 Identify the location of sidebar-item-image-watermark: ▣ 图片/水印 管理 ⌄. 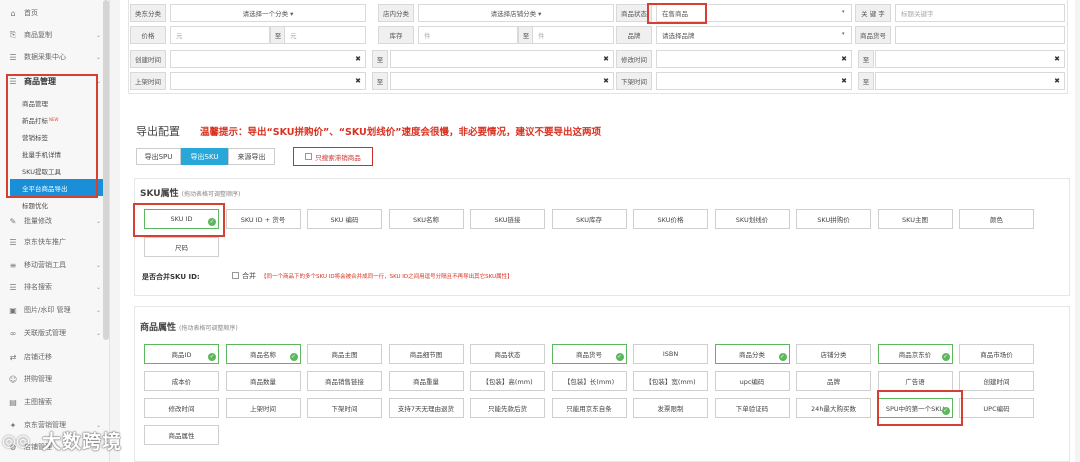
(52, 310).